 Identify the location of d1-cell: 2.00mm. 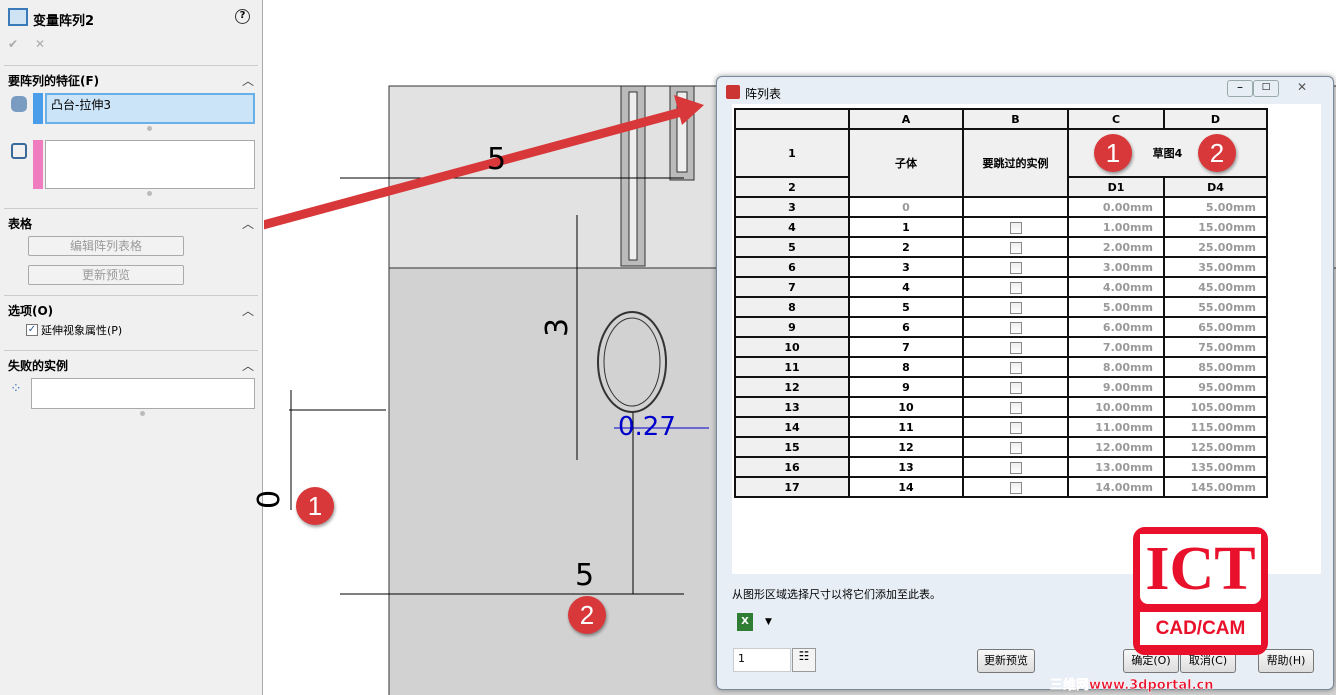
(1116, 247).